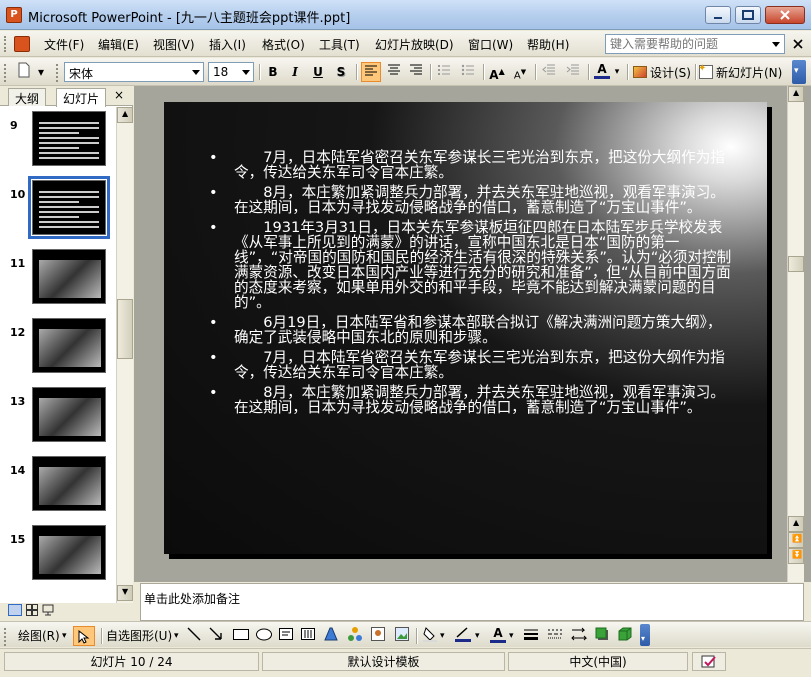  Describe the element at coordinates (796, 556) in the screenshot. I see `next-slide-button: ⏬` at that location.